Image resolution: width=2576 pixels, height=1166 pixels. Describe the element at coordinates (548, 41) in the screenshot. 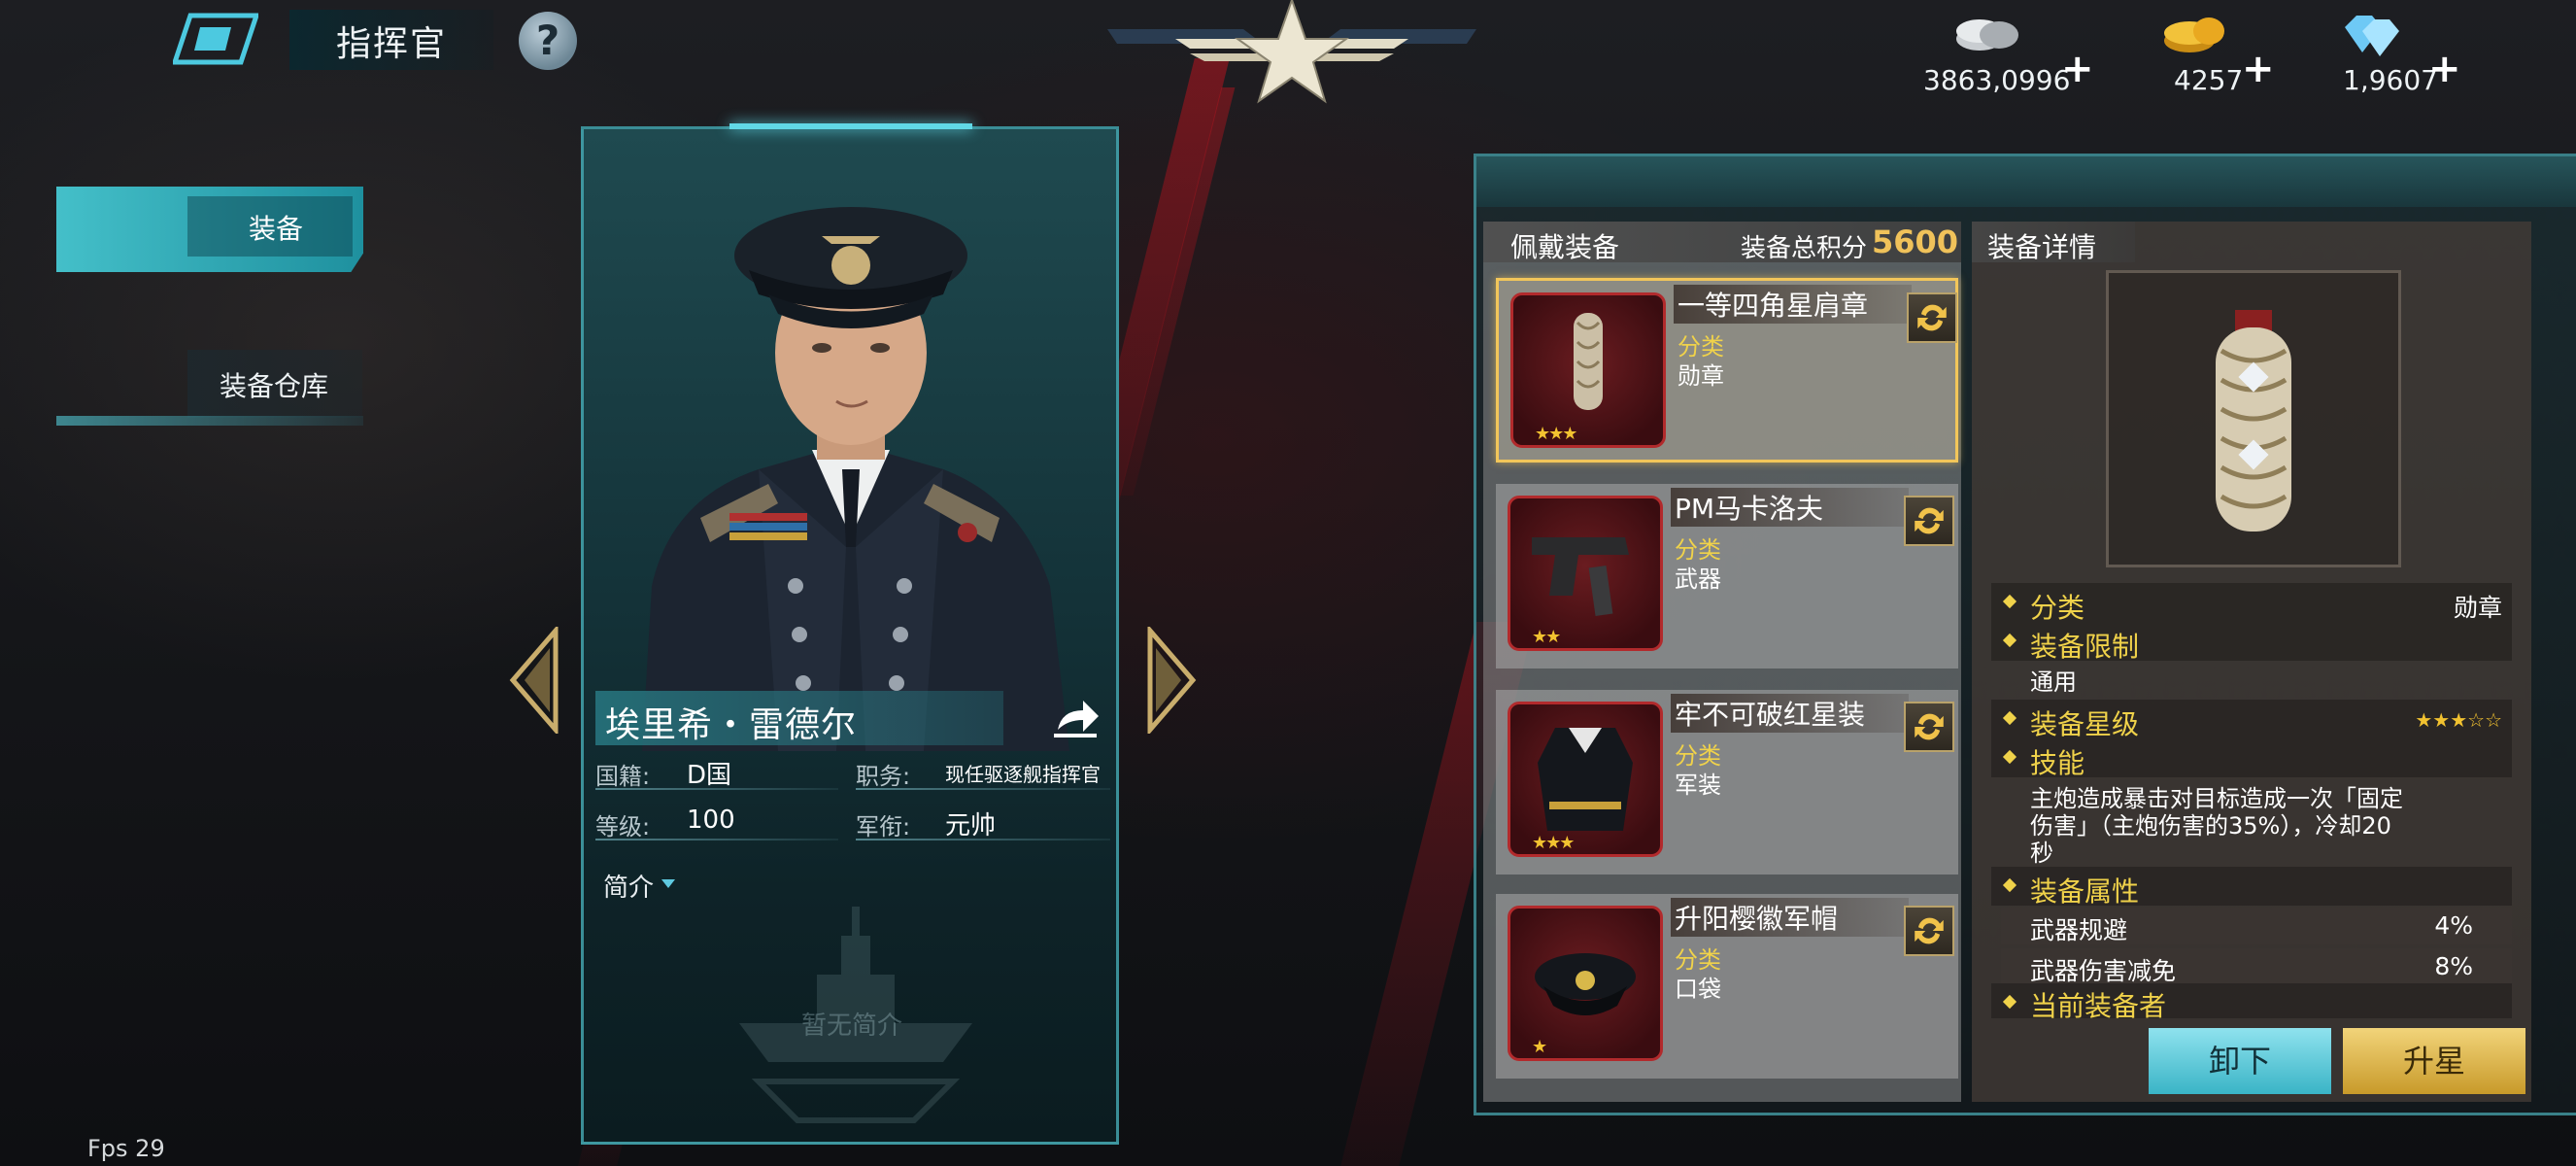

I see `help-button: ?` at that location.